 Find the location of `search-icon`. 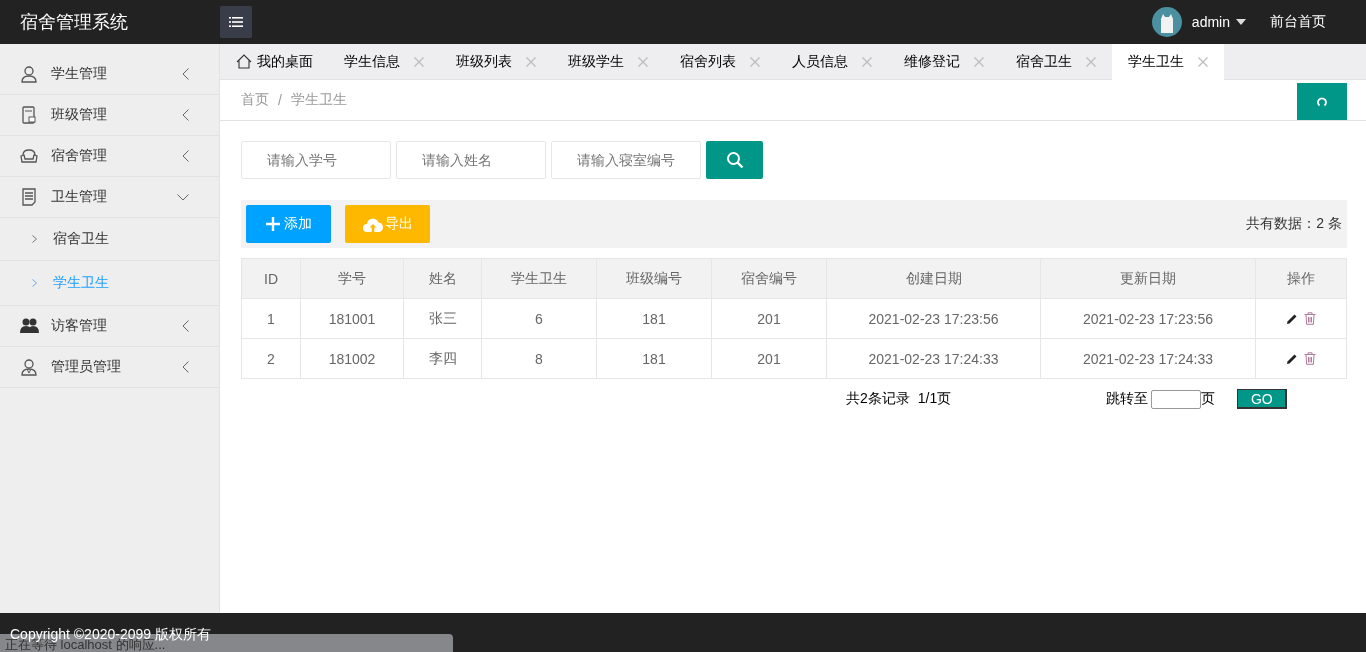

search-icon is located at coordinates (734, 160).